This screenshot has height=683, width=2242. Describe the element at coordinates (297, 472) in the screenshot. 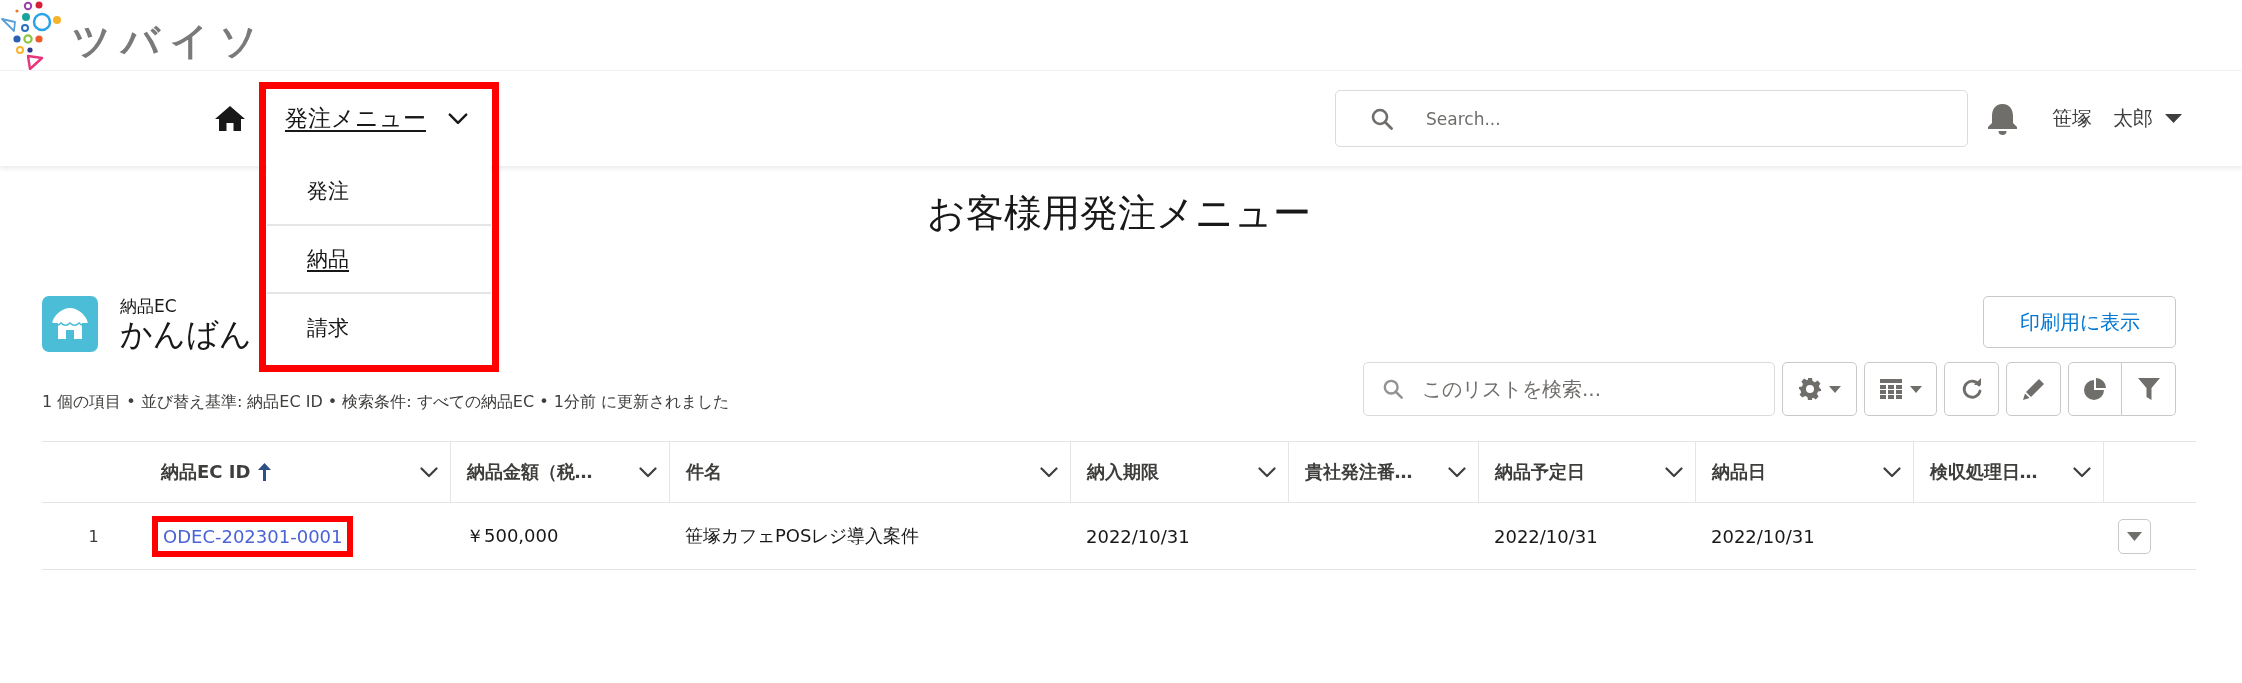

I see `column-header: 納品EC ID` at that location.